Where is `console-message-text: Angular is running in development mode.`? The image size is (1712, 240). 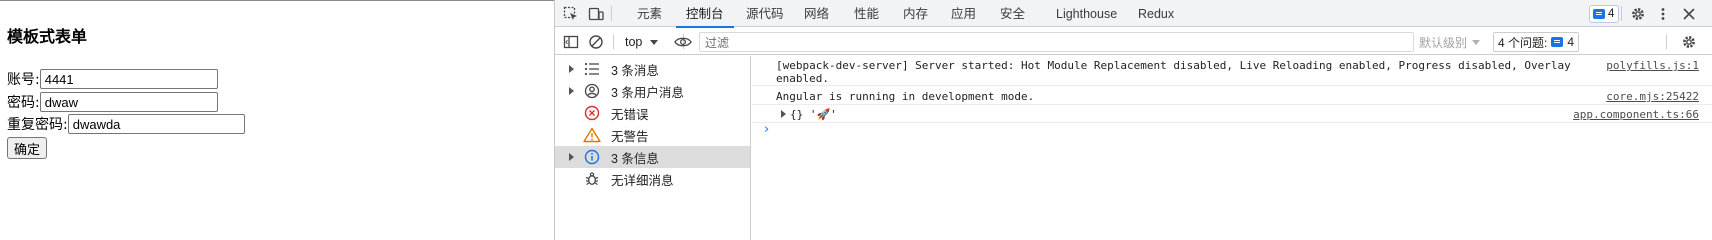
console-message-text: Angular is running in development mode. is located at coordinates (905, 96).